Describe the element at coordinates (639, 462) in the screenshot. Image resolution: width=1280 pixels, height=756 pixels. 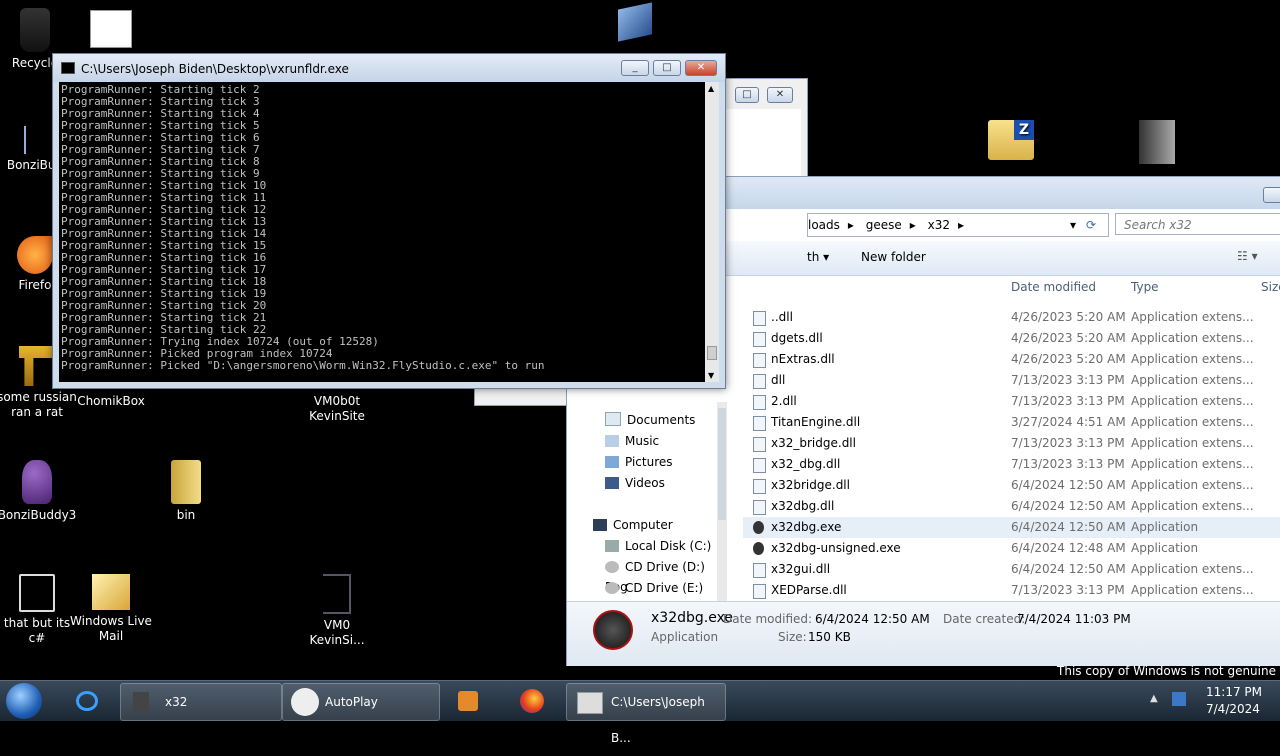
I see `nav-item-pictures: Pictures` at that location.